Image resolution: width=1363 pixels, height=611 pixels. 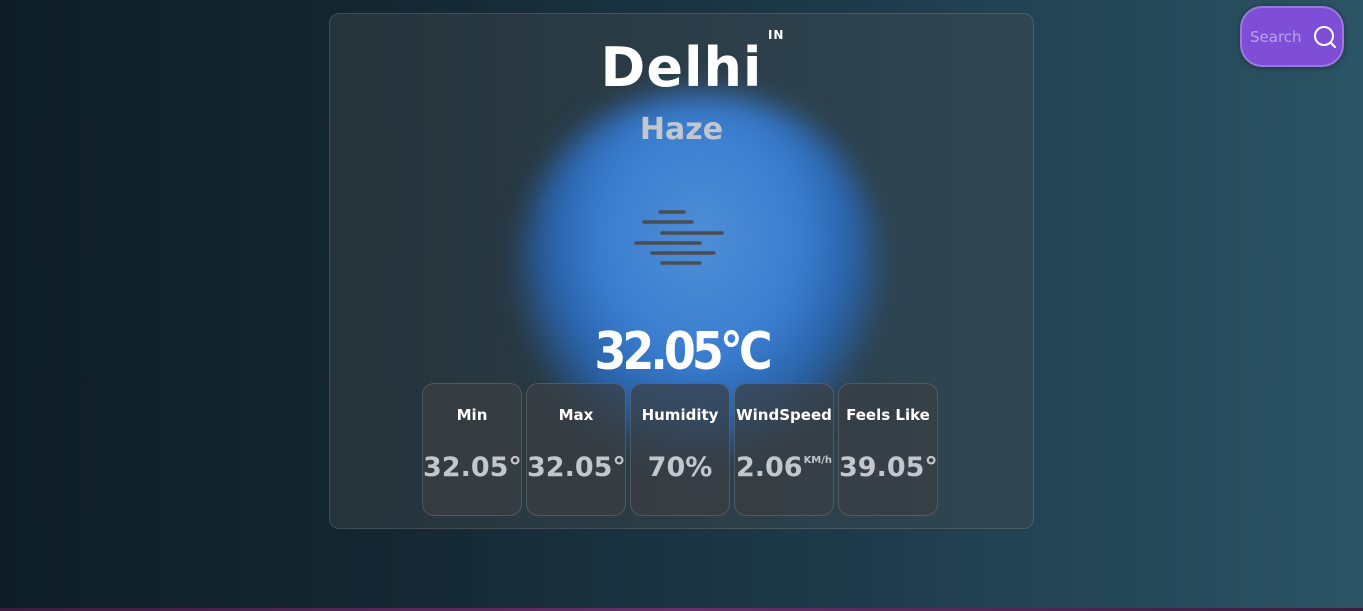 What do you see at coordinates (1278, 36) in the screenshot?
I see `search-input` at bounding box center [1278, 36].